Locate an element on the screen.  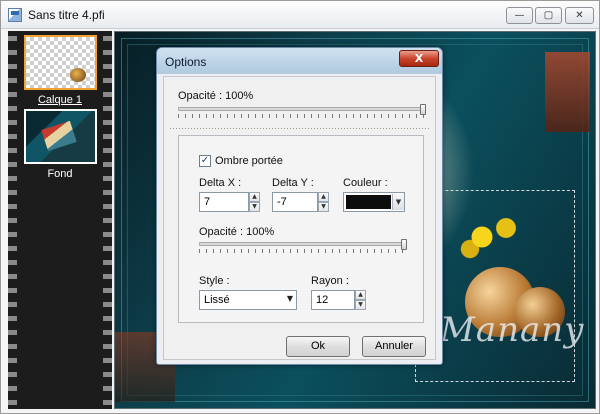
window-titlebar: Sans titre 4.pfi — ▢ ✕ is located at coordinates (300, 15).